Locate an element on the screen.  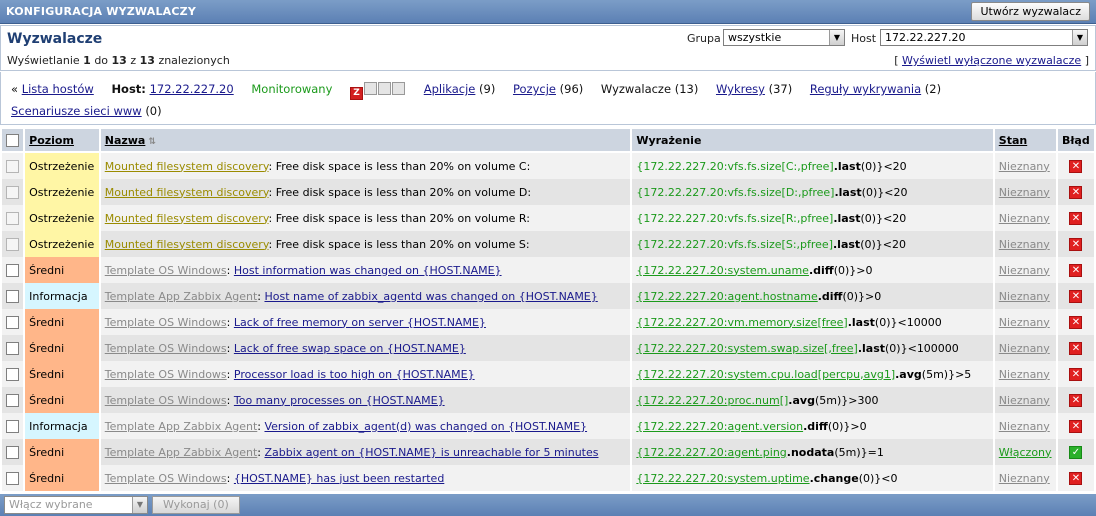
host-list-link: Lista hostów is located at coordinates (58, 89).